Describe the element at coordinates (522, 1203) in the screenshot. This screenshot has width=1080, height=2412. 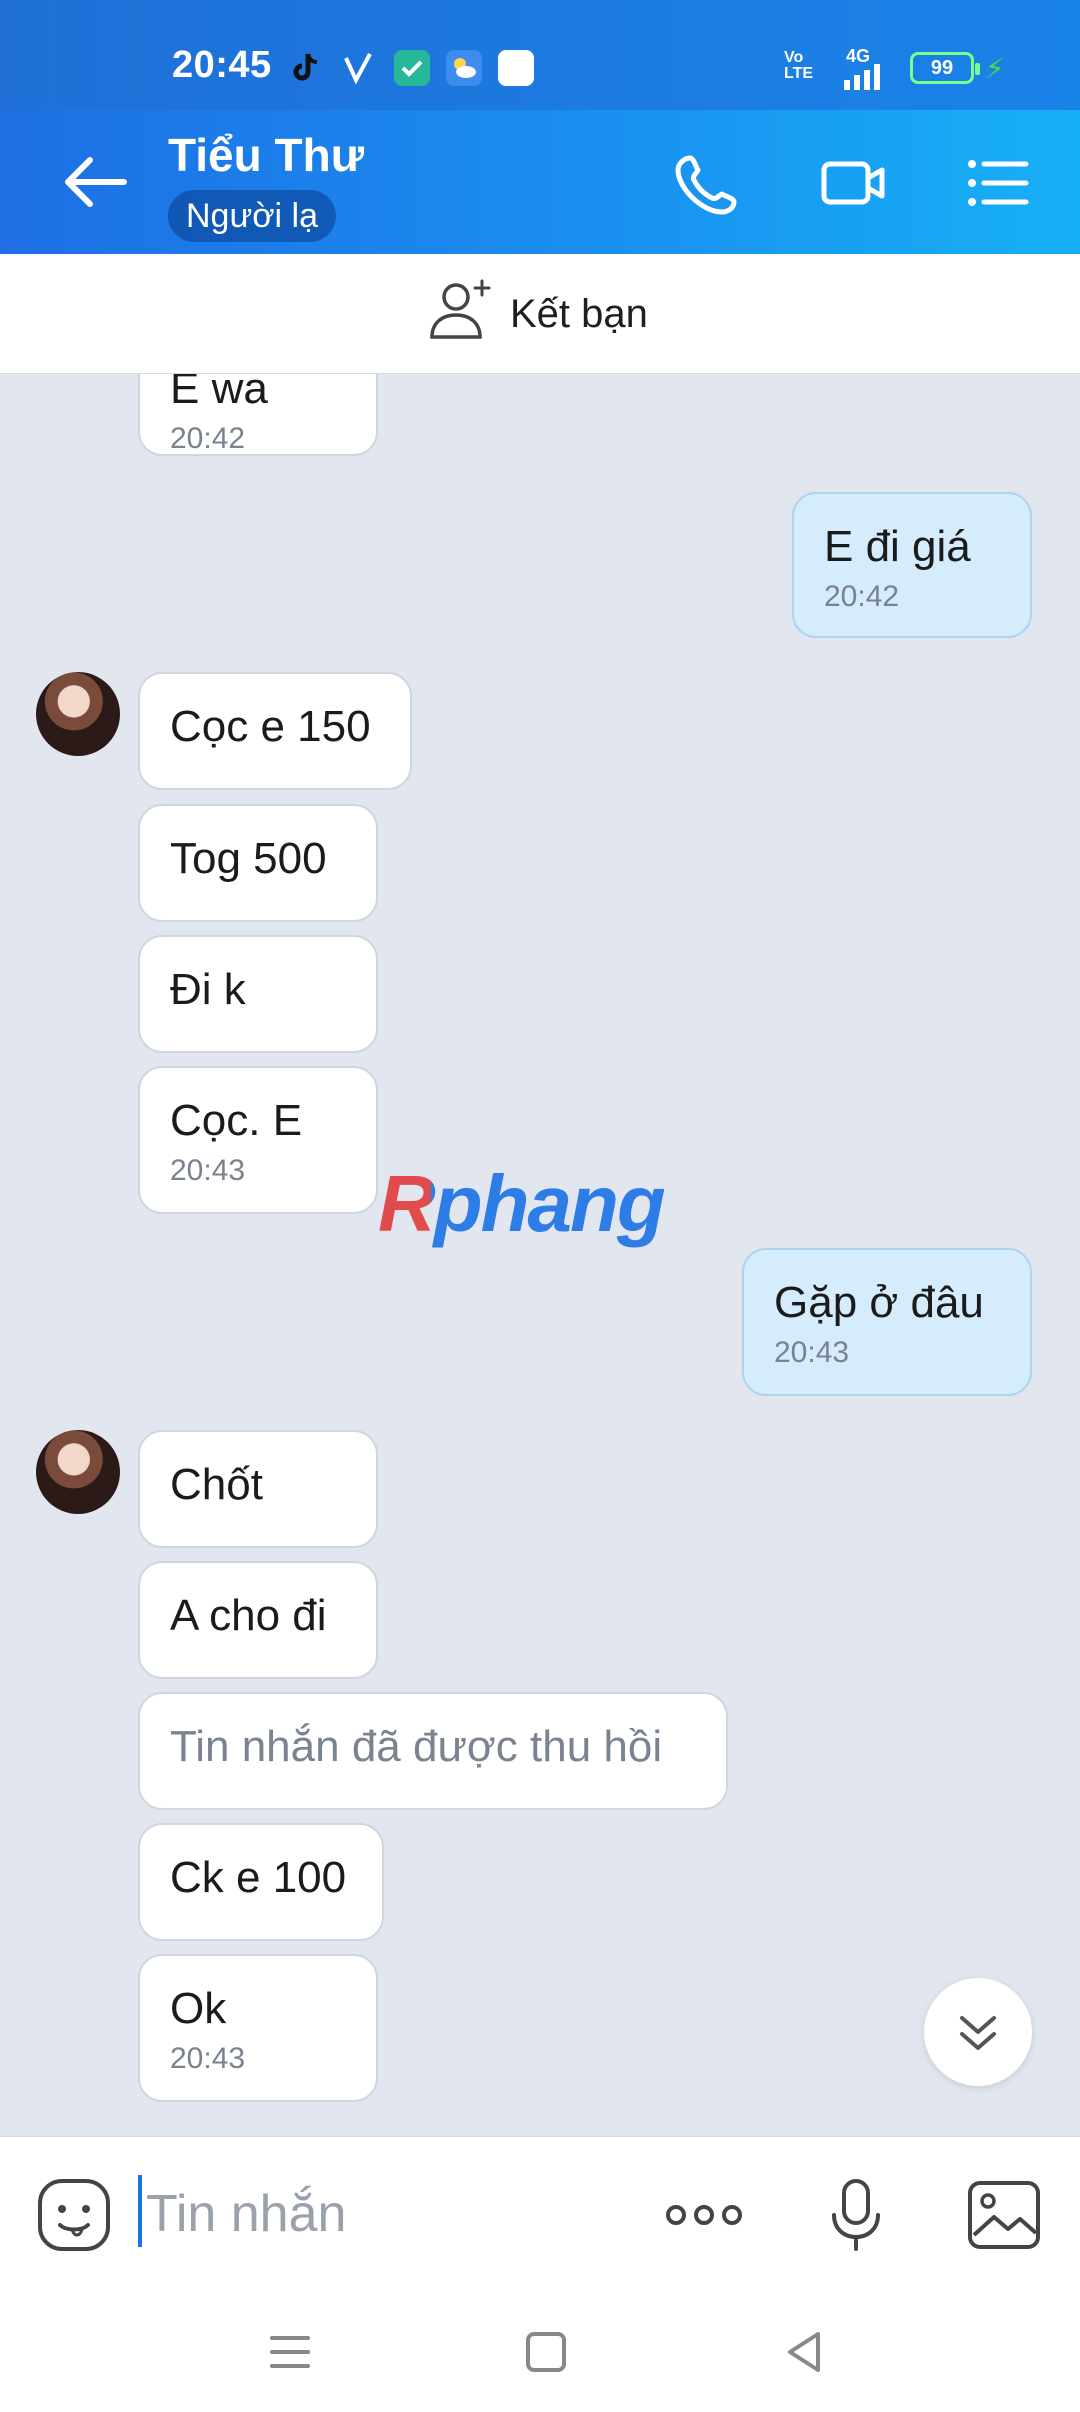
I see `watermark: Rphang` at that location.